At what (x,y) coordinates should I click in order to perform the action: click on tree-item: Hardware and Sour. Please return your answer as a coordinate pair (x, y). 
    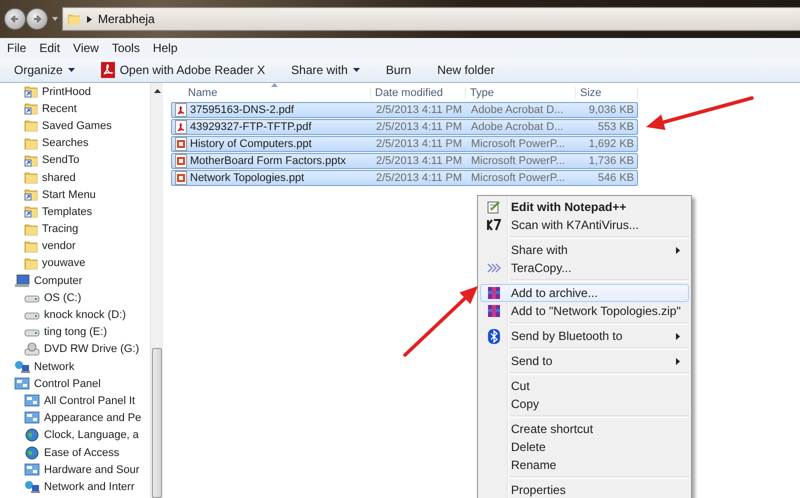
    Looking at the image, I should click on (92, 470).